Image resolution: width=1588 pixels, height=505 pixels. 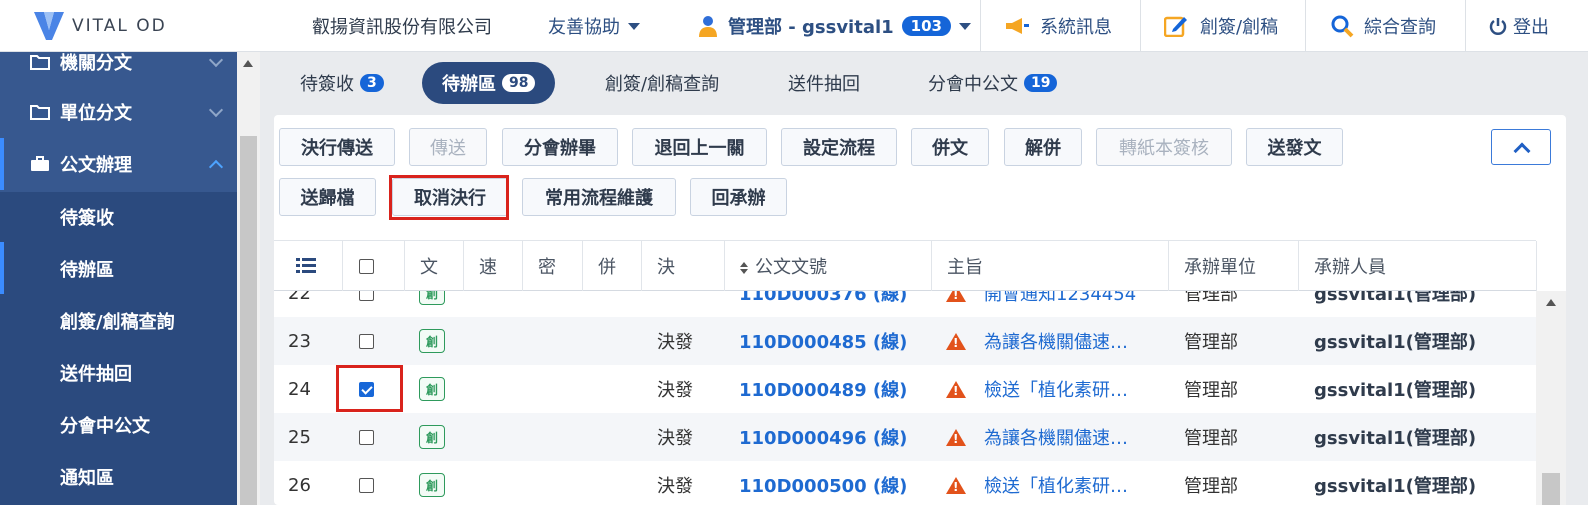 I want to click on return-previous-button: 退回上一關, so click(x=699, y=147).